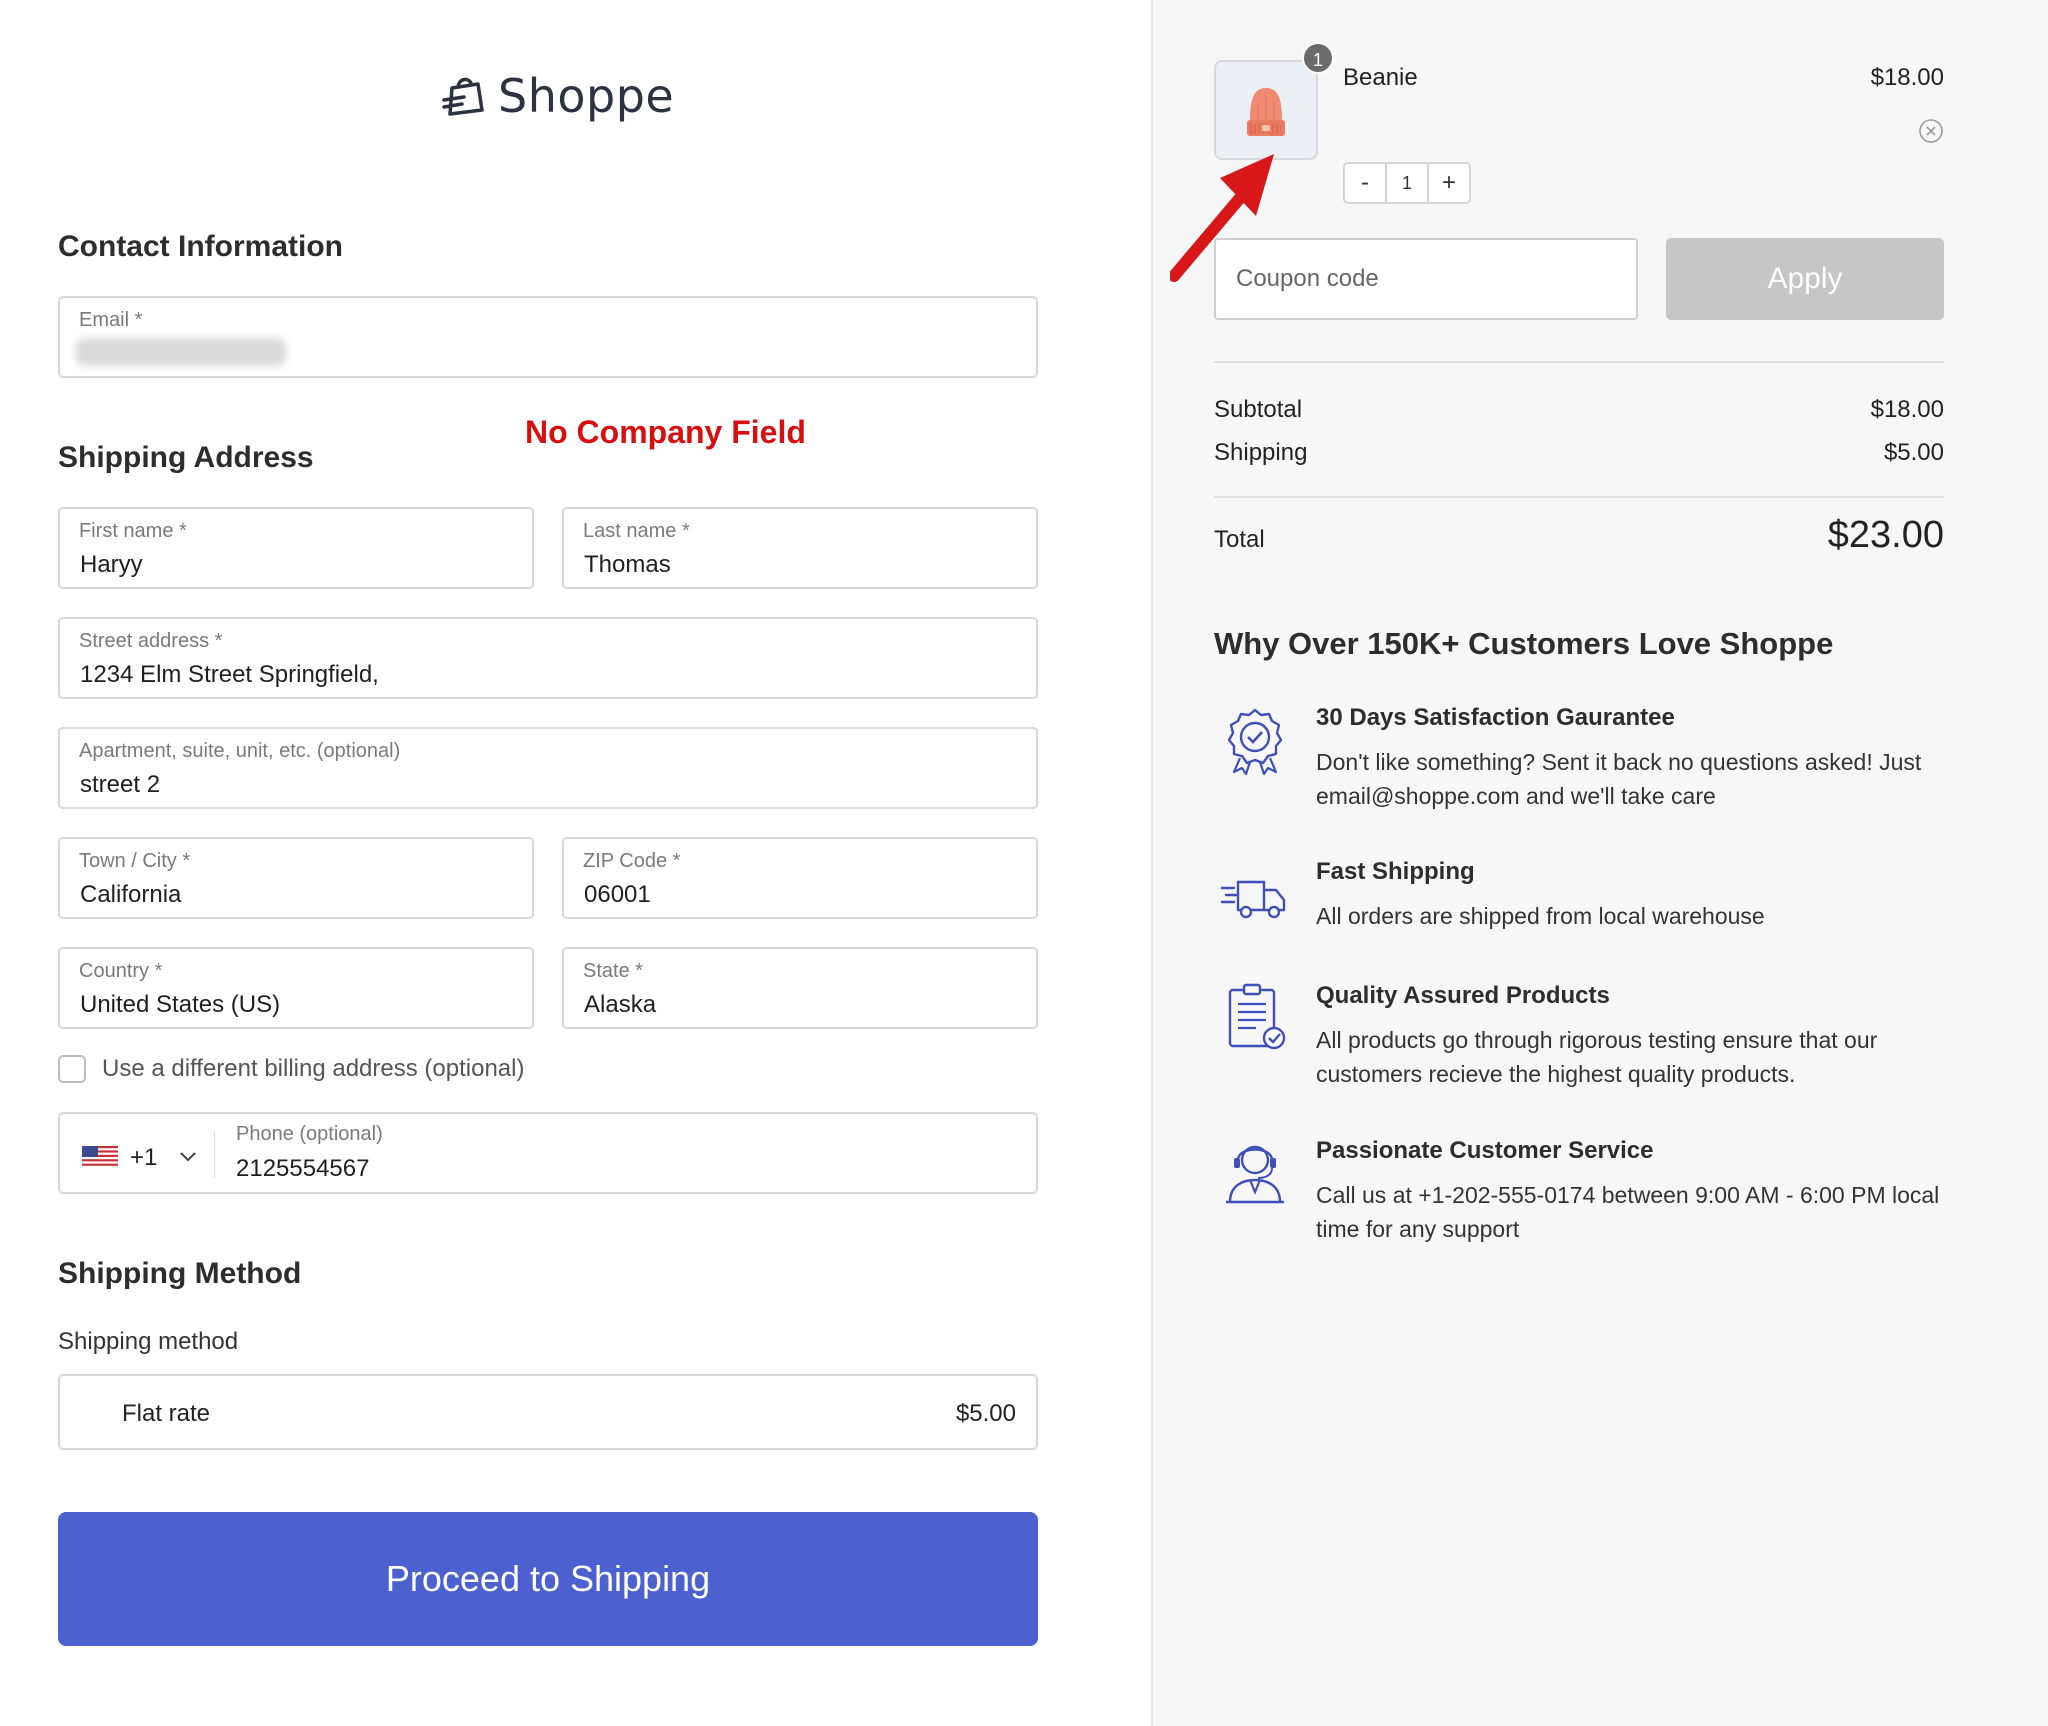  What do you see at coordinates (1365, 183) in the screenshot?
I see `decrease-quantity-button: -` at bounding box center [1365, 183].